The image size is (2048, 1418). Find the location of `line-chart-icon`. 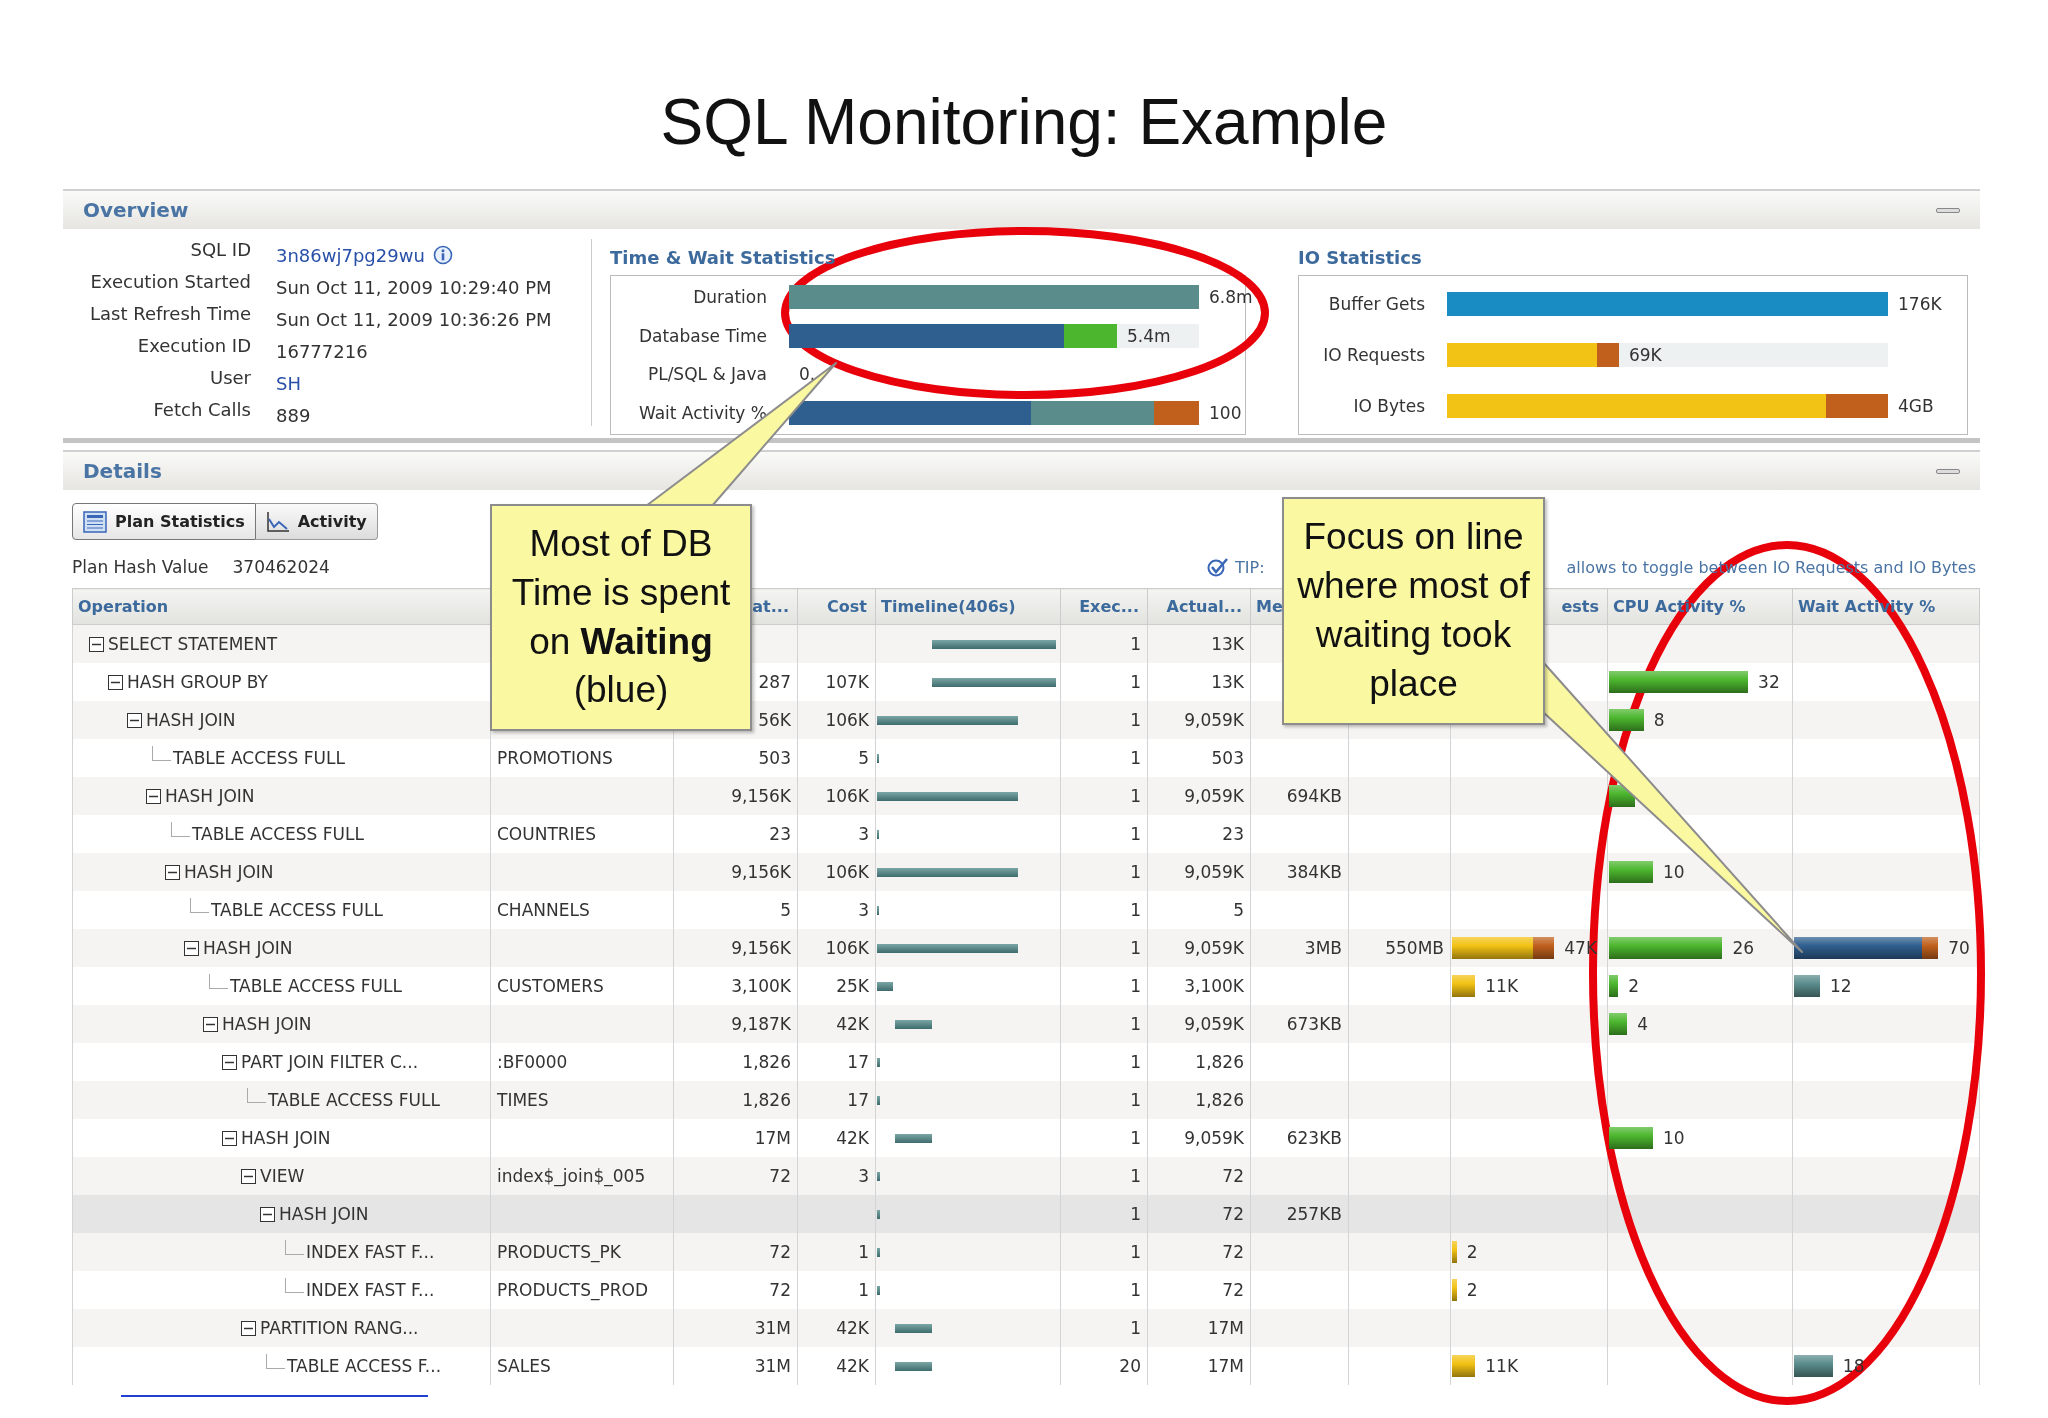

line-chart-icon is located at coordinates (277, 521).